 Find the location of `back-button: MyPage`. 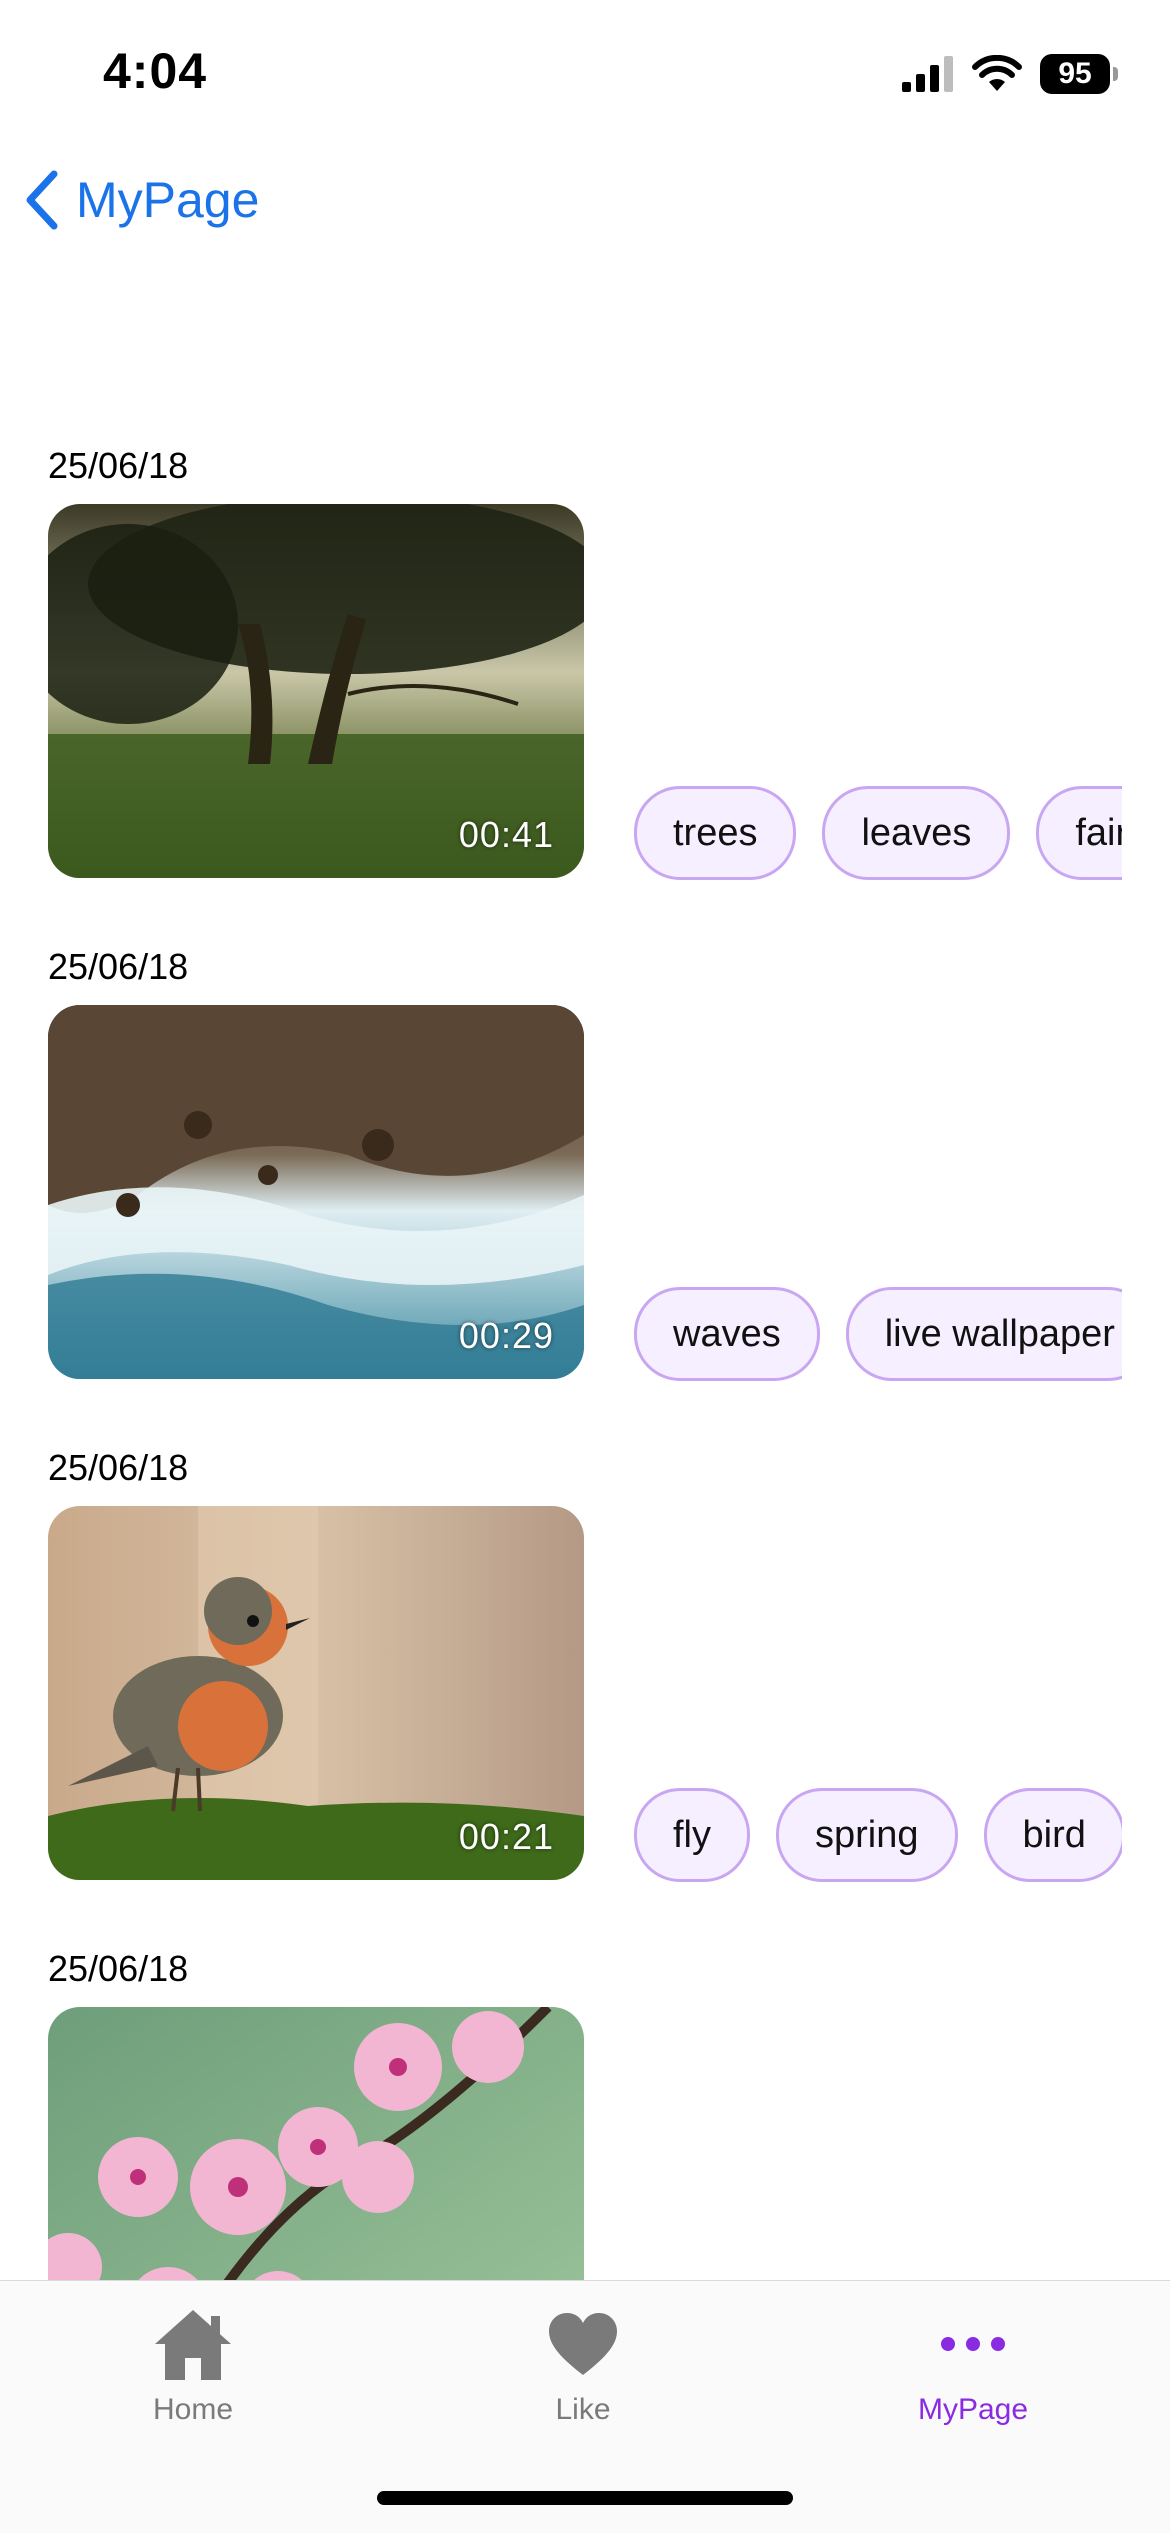

back-button: MyPage is located at coordinates (140, 200).